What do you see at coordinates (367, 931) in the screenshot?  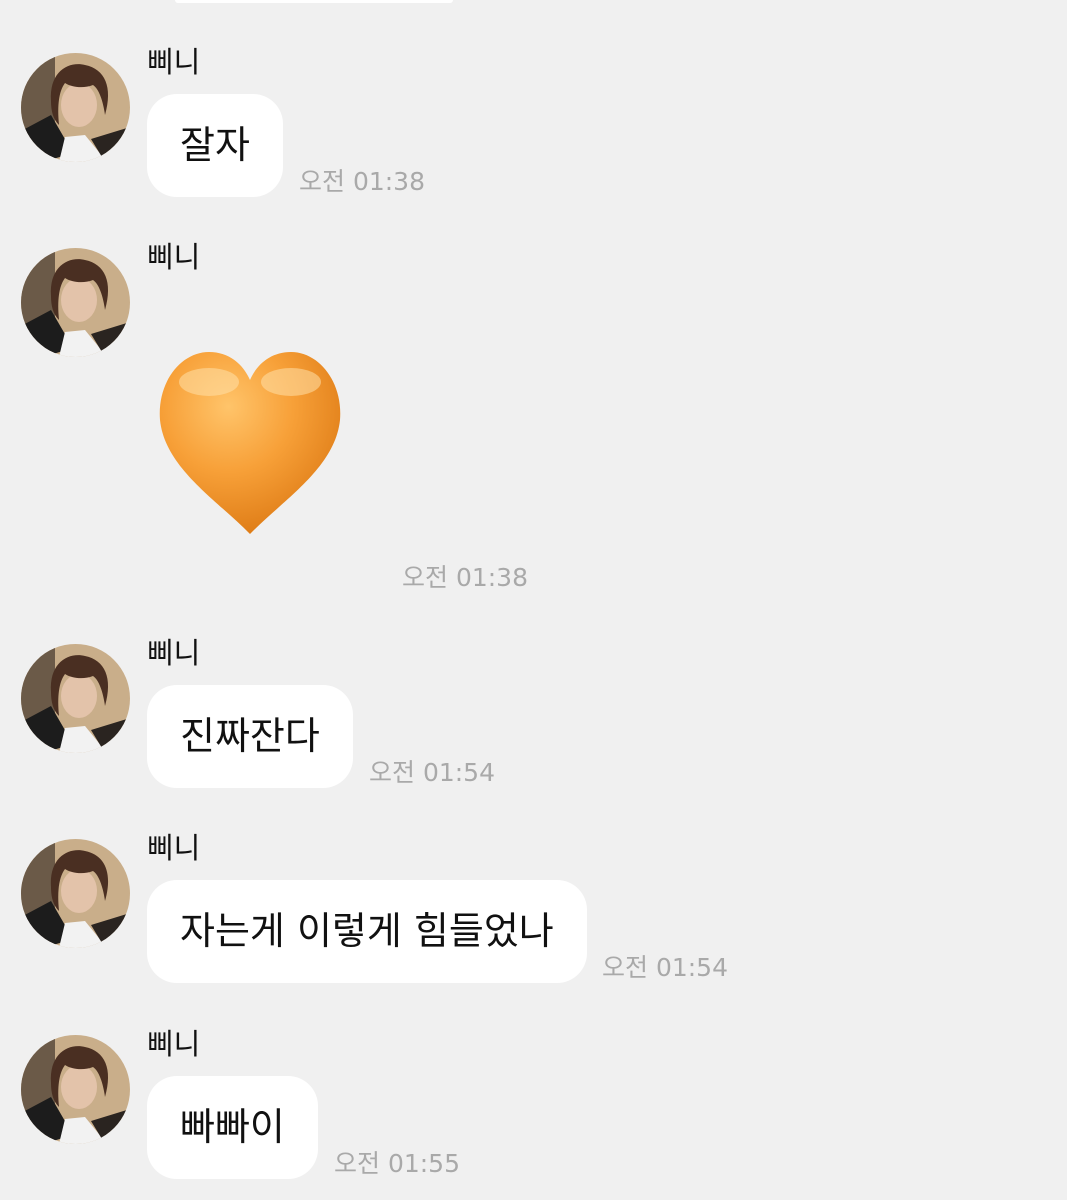 I see `message-bubble: 자는게 이렇게 힘들었나` at bounding box center [367, 931].